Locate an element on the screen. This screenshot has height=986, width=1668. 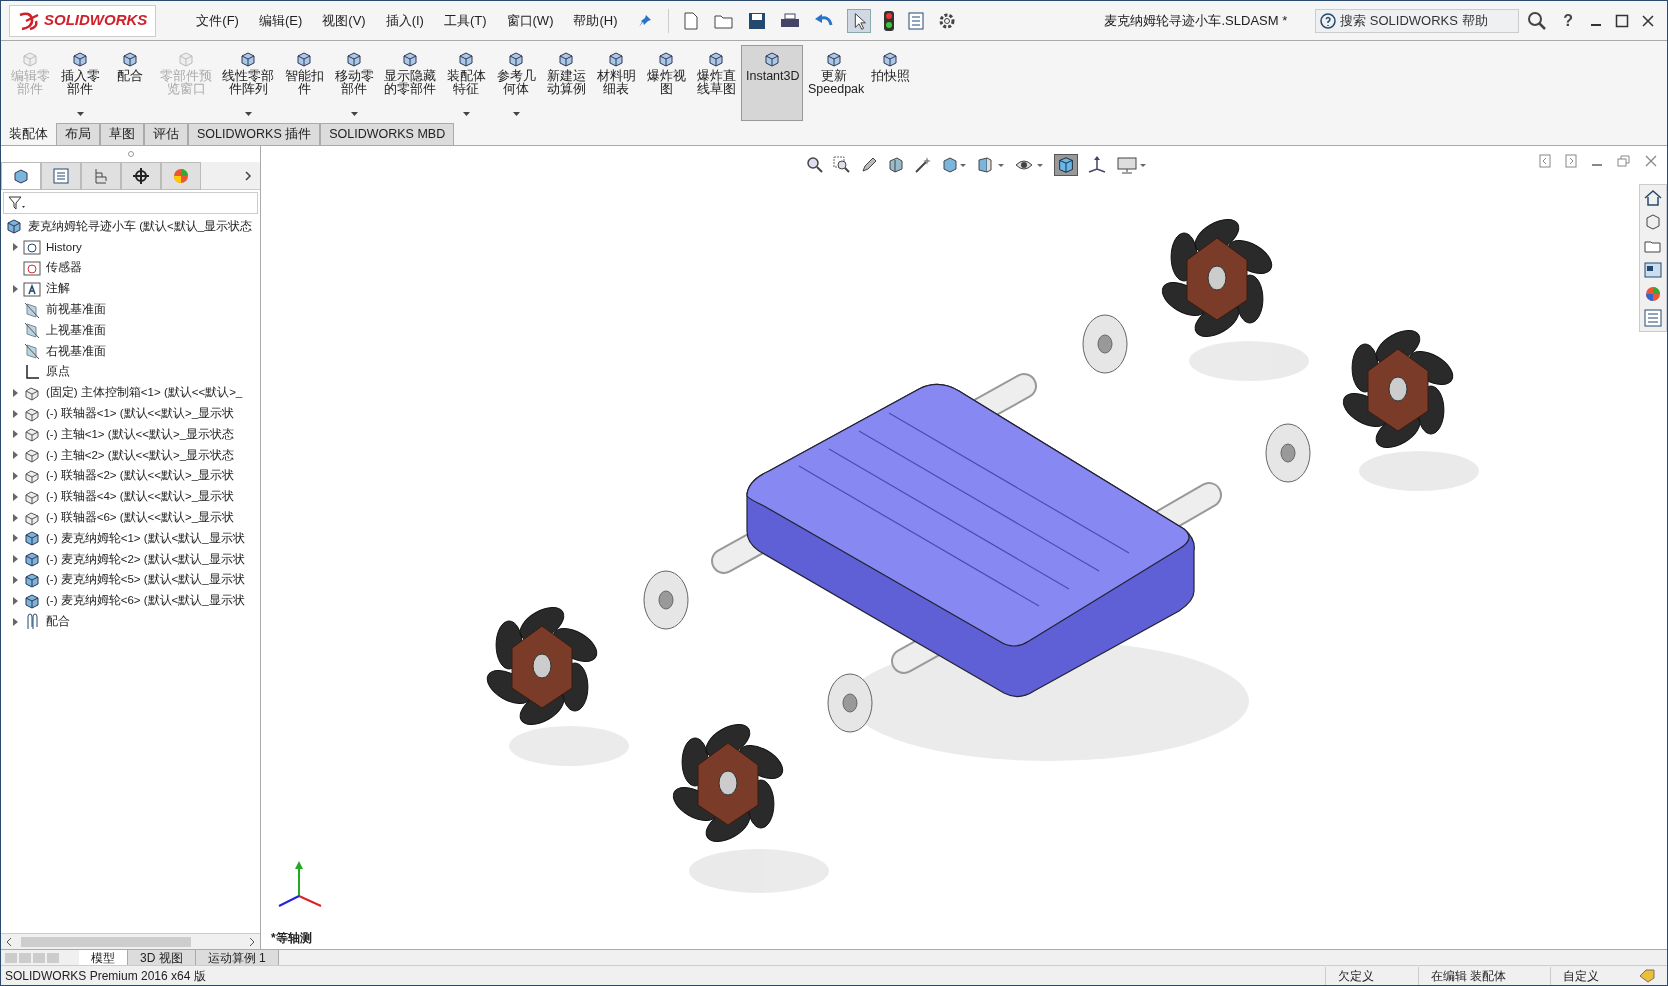
ribbon-button: 拍快照 is located at coordinates (890, 83).